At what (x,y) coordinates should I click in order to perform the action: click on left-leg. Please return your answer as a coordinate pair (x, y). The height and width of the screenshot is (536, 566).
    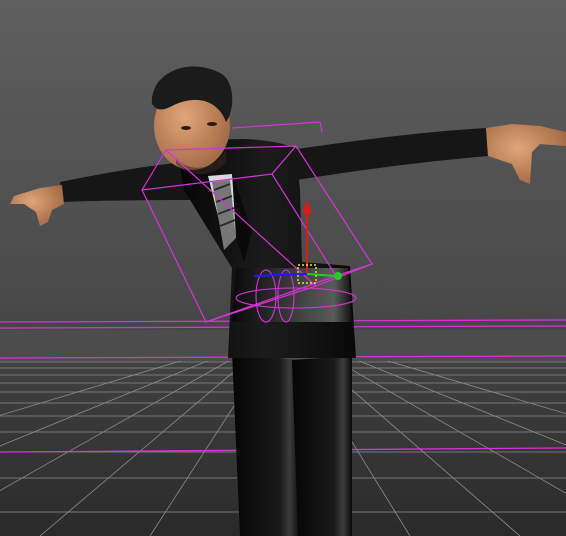
    Looking at the image, I should click on (266, 444).